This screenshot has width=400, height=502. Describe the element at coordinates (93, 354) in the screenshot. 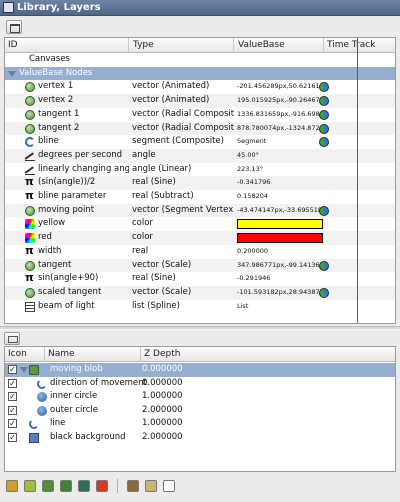

I see `column-name: Name` at that location.